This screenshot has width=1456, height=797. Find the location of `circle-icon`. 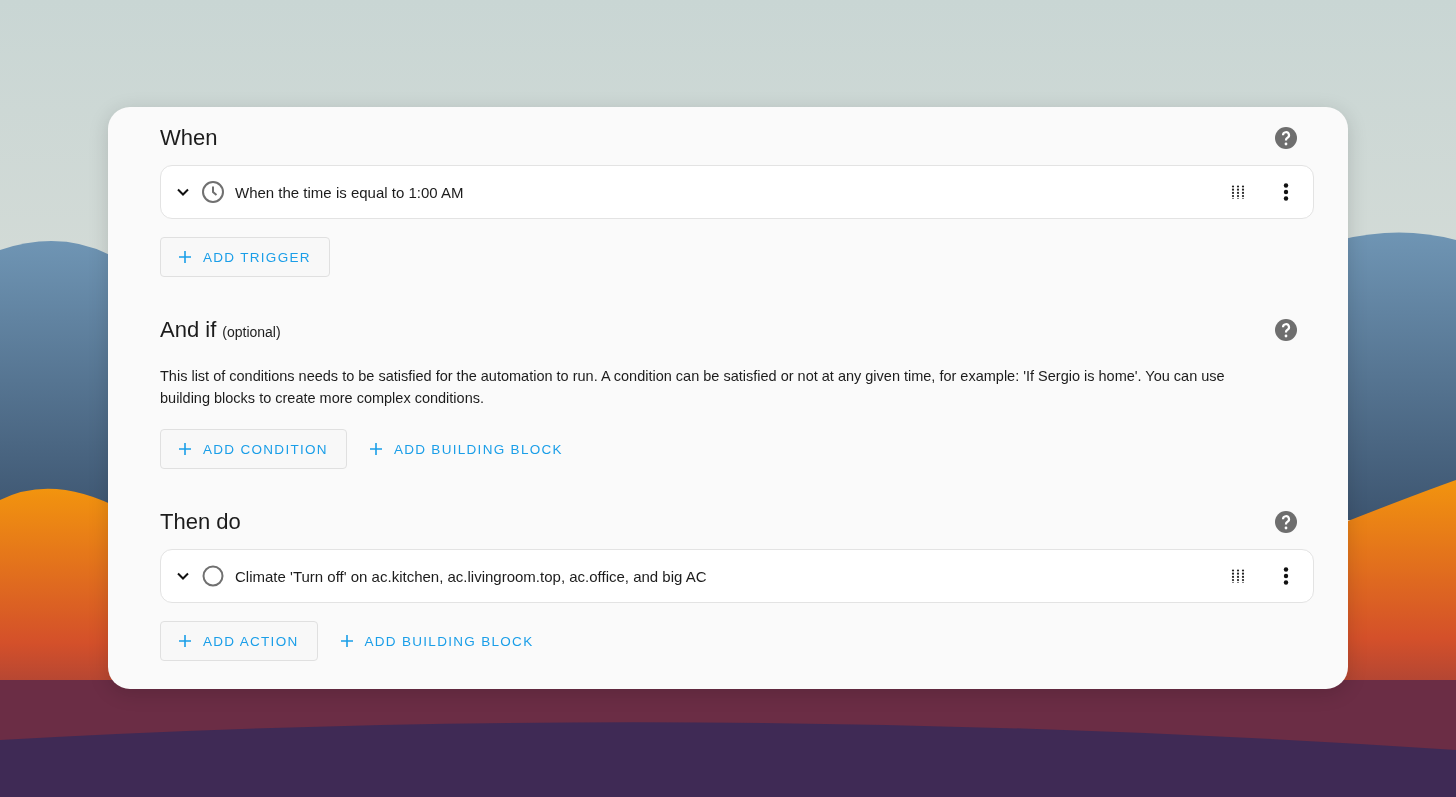

circle-icon is located at coordinates (213, 576).